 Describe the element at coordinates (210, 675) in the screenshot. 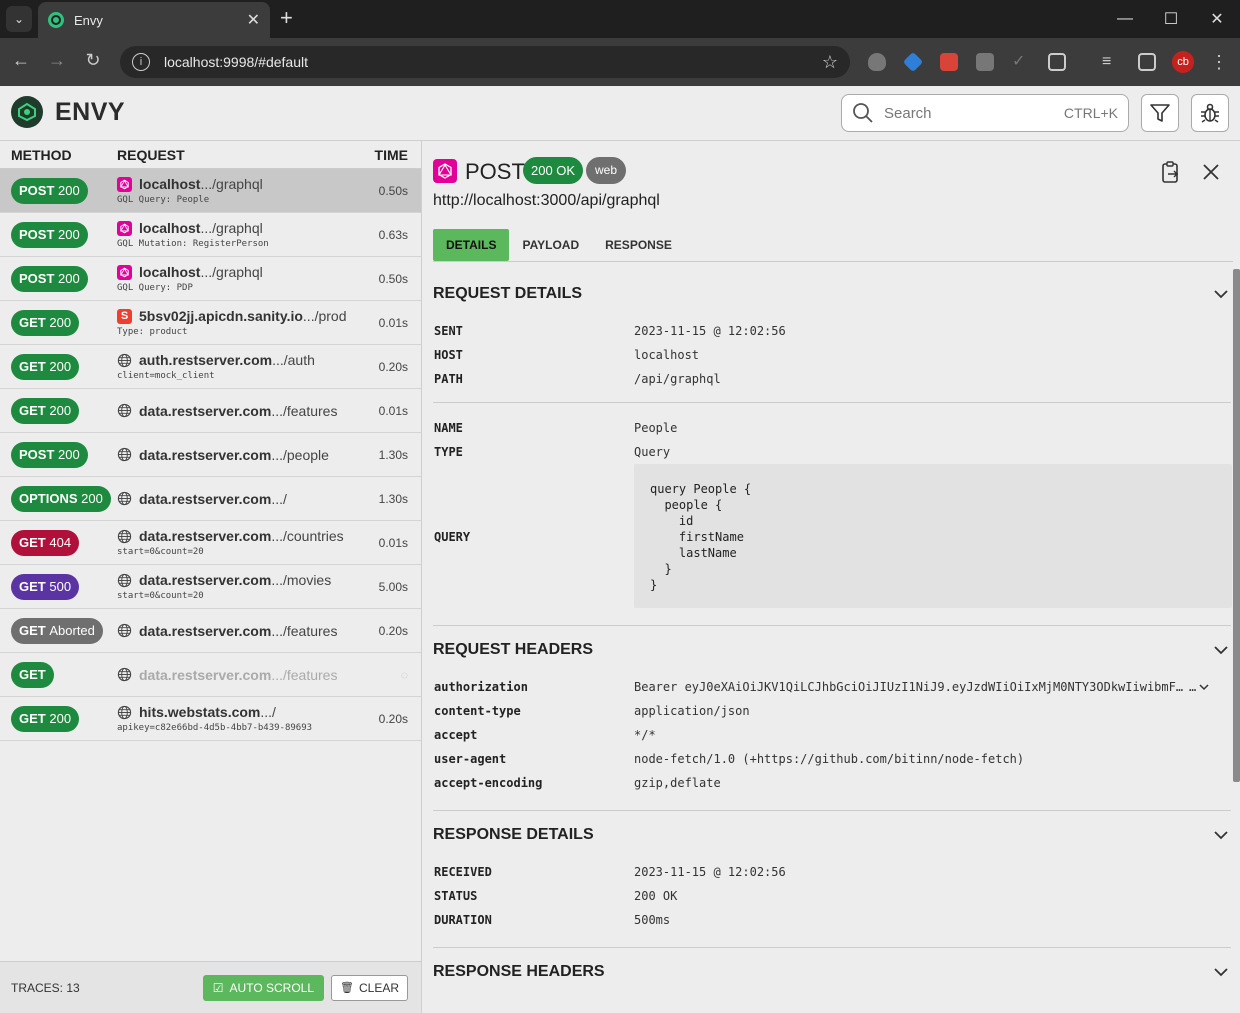

I see `trace-row: GET data.restserver.com .../features ◌` at that location.